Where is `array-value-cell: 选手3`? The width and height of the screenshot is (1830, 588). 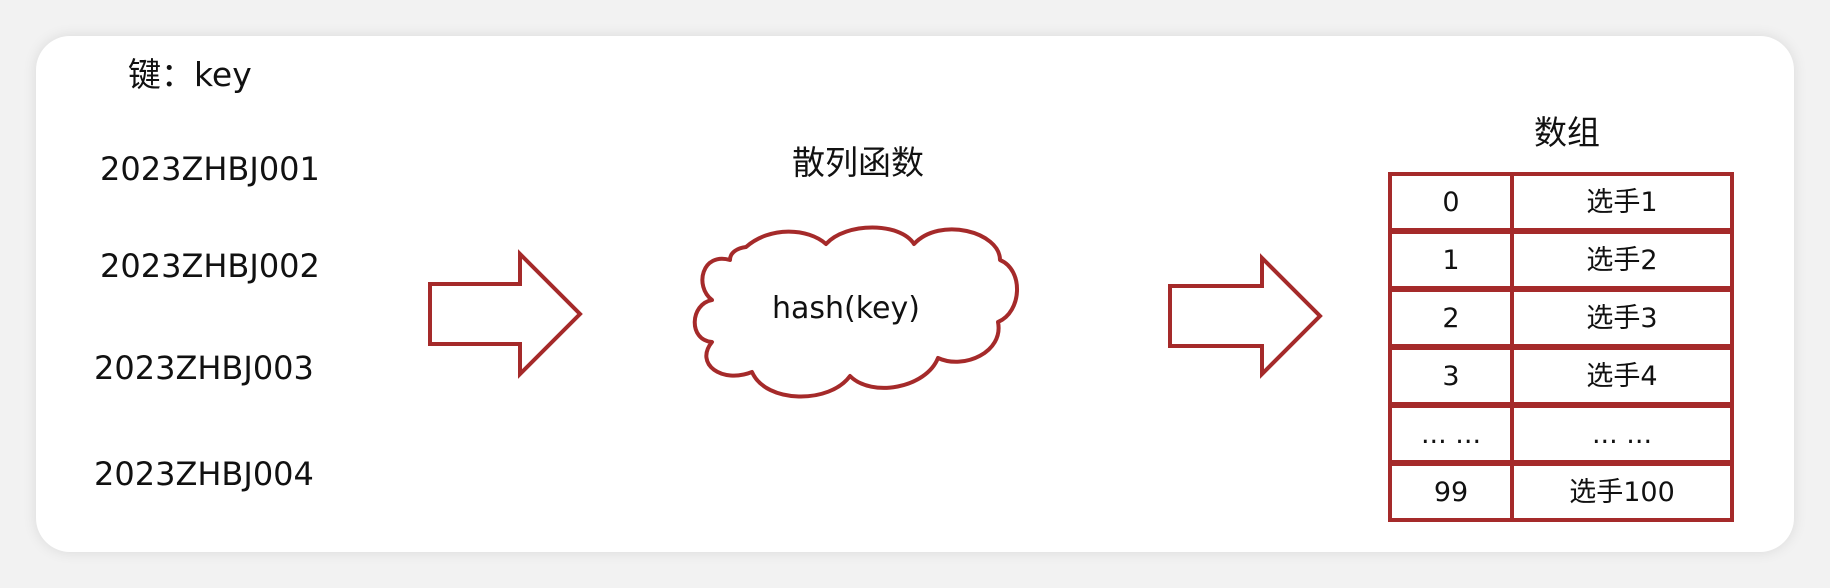 array-value-cell: 选手3 is located at coordinates (1622, 318).